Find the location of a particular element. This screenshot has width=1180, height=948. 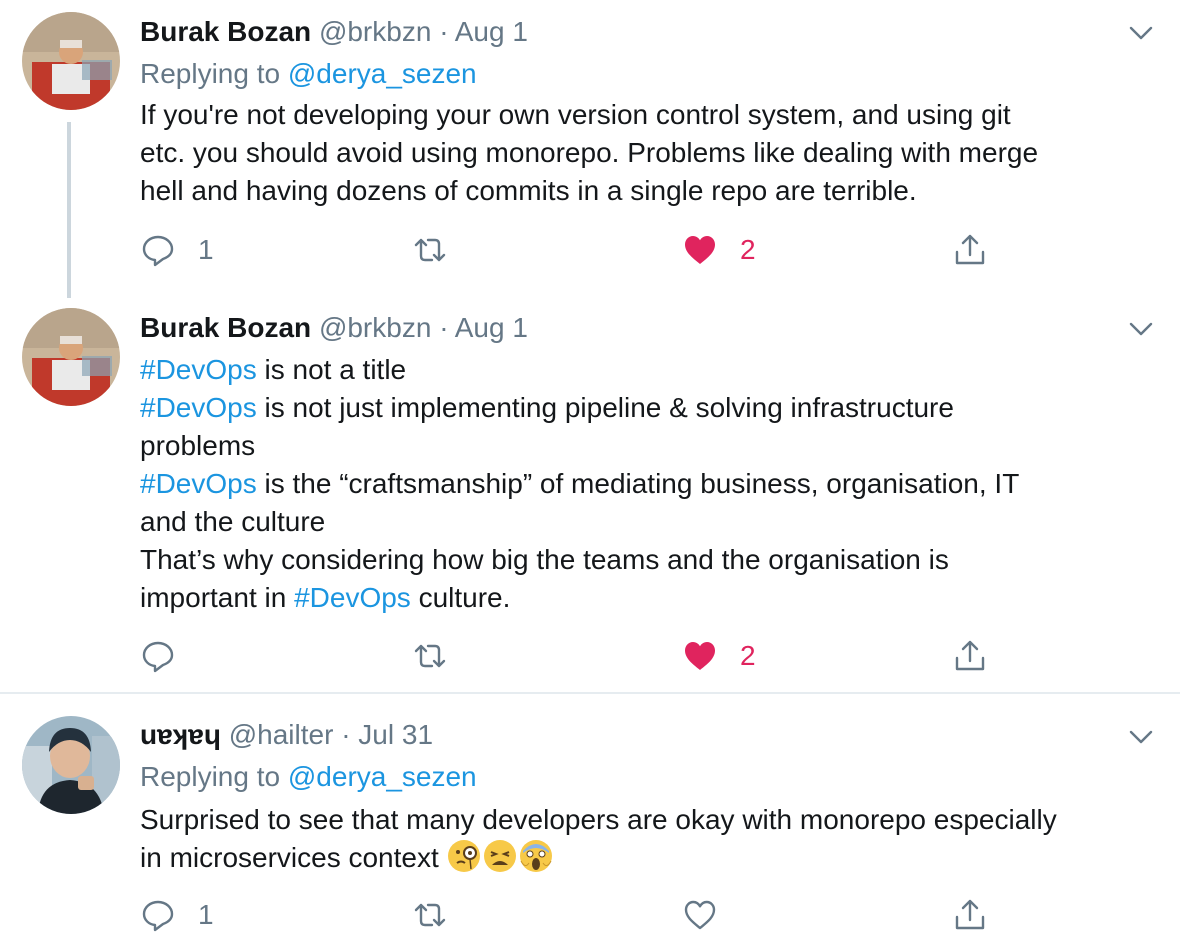

tweet-actions: 1 is located at coordinates (640, 915).